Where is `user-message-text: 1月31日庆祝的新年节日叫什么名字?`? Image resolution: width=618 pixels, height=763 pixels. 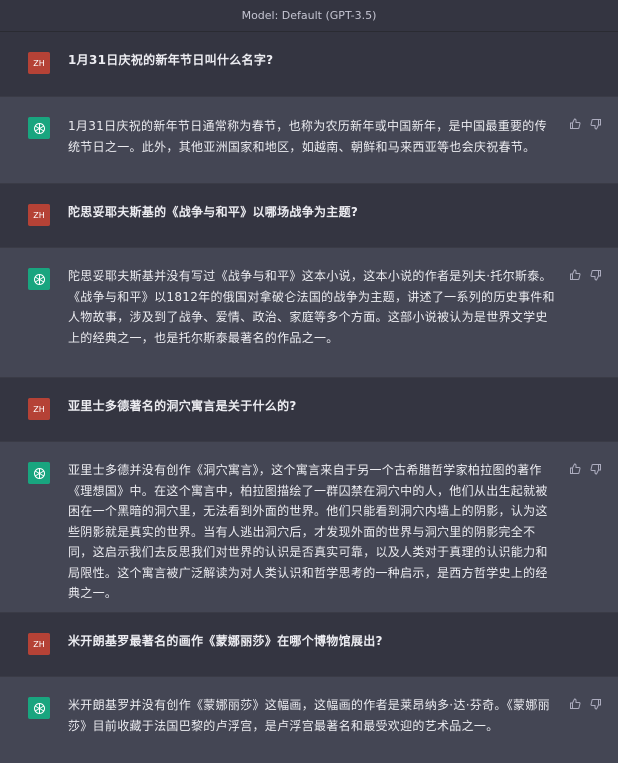
user-message-text: 1月31日庆祝的新年节日叫什么名字? is located at coordinates (171, 60).